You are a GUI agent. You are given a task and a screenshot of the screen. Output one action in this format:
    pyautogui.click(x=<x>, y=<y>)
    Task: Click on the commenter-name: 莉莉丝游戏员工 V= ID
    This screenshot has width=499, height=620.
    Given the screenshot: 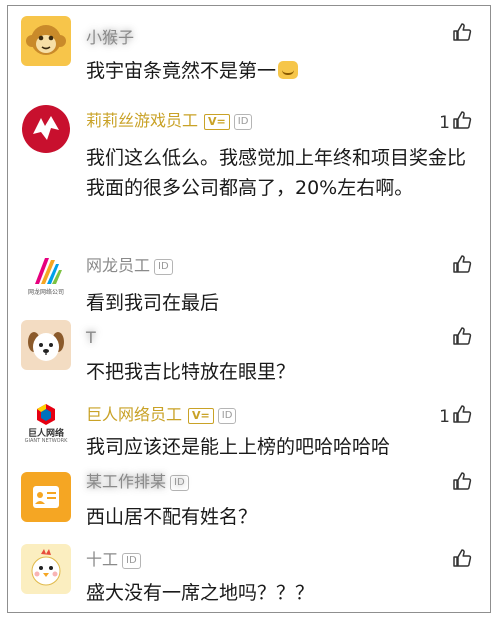 What is the action you would take?
    pyautogui.click(x=169, y=121)
    